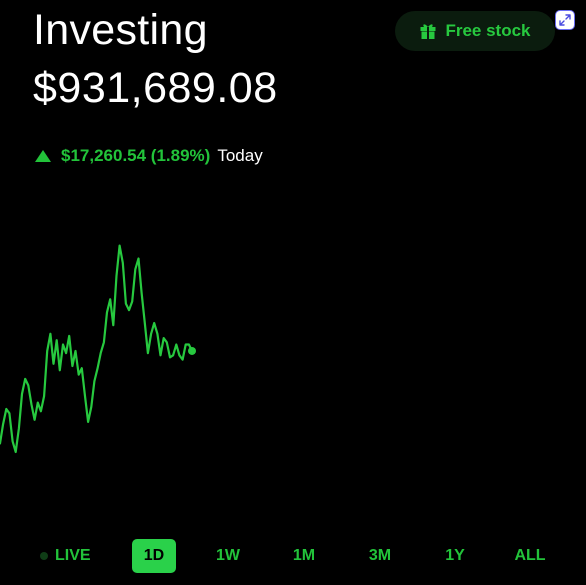 The height and width of the screenshot is (585, 586). I want to click on range-3m-button: 3M, so click(380, 556).